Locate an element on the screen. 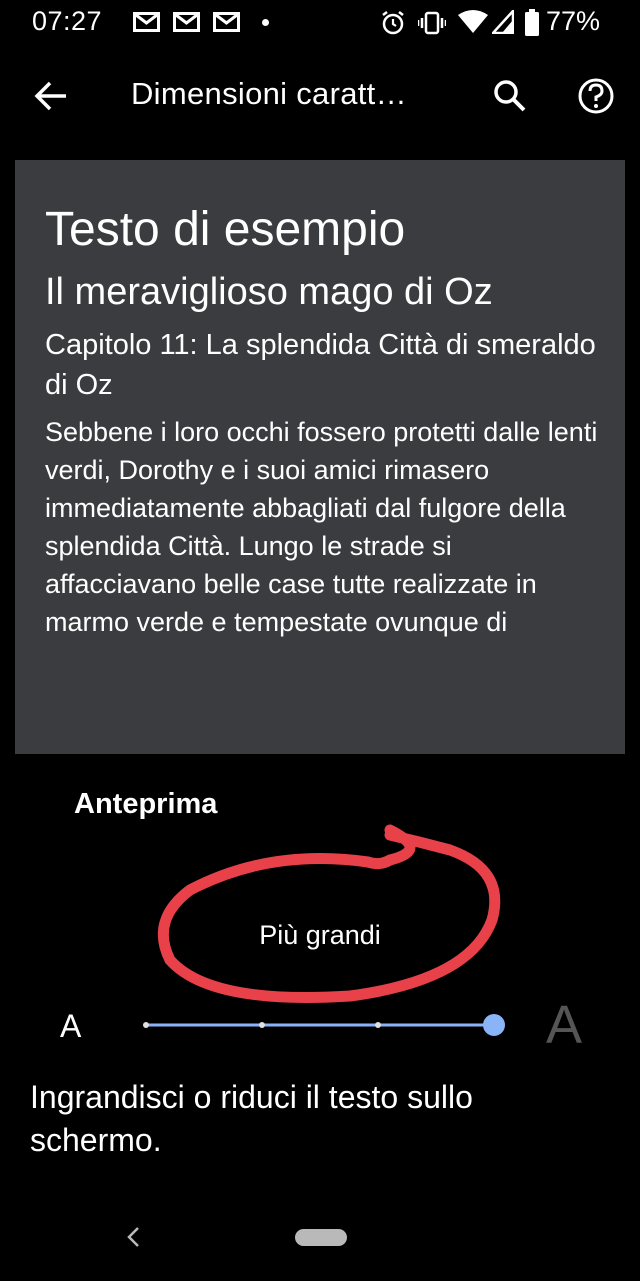 This screenshot has height=1281, width=640. slider-thumb is located at coordinates (494, 1025).